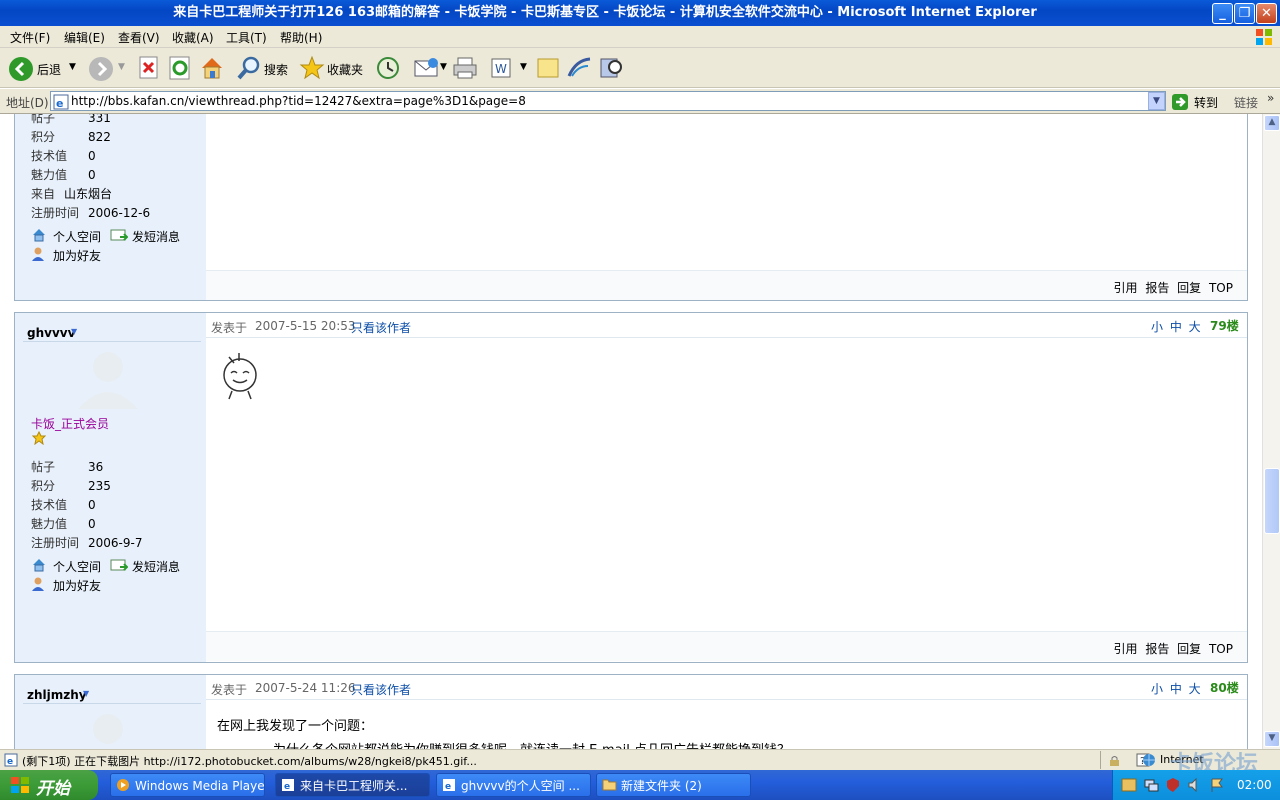 The height and width of the screenshot is (800, 1280). Describe the element at coordinates (548, 68) in the screenshot. I see `discuss-note-icon` at that location.